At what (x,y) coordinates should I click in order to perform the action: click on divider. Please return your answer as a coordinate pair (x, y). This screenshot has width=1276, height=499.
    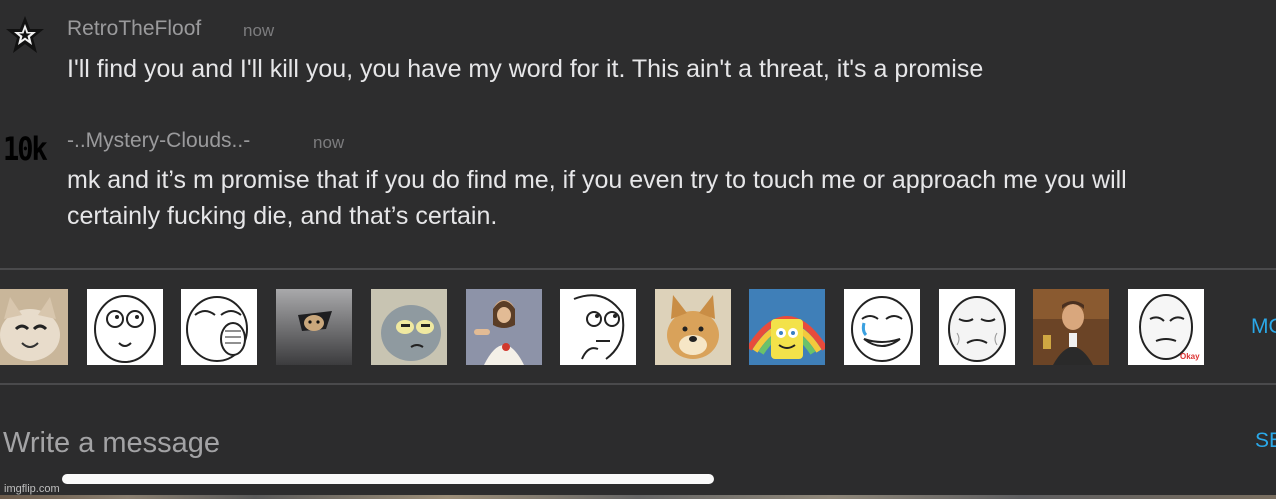
    Looking at the image, I should click on (638, 269).